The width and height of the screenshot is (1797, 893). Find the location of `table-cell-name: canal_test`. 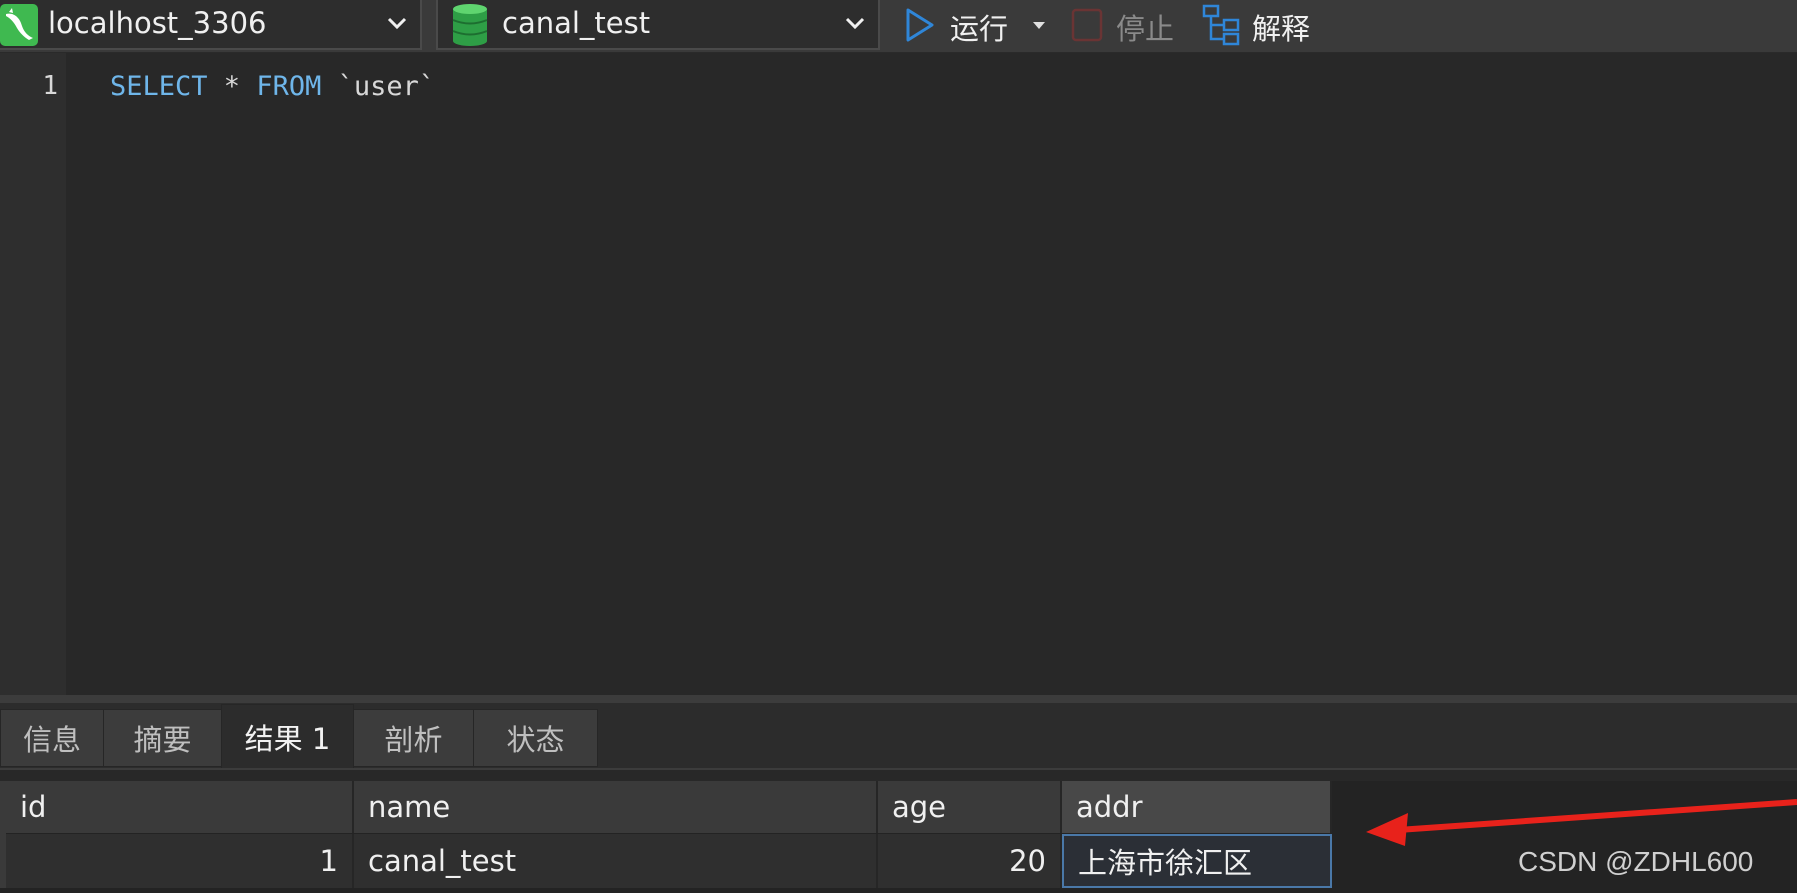

table-cell-name: canal_test is located at coordinates (616, 861).